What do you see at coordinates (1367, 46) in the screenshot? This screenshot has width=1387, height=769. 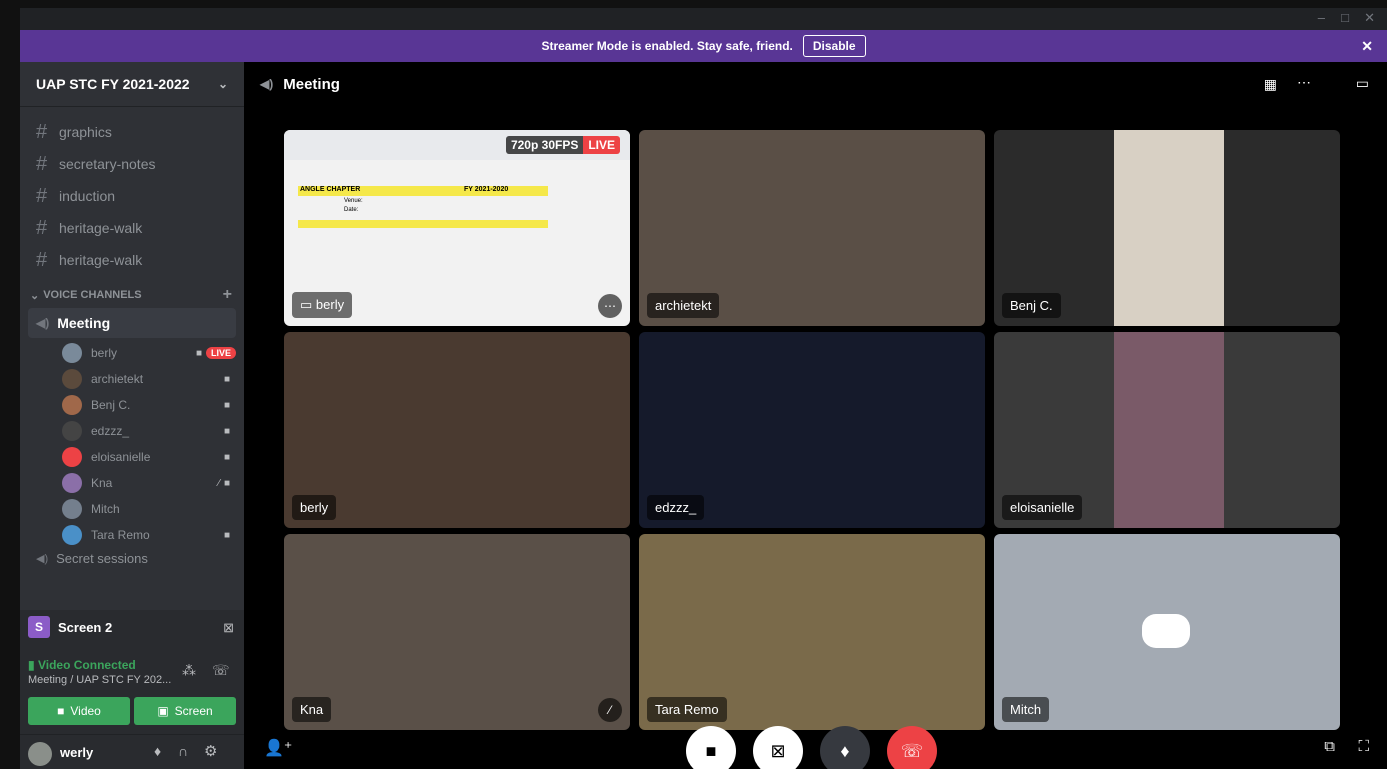 I see `close-banner-icon: ✕` at bounding box center [1367, 46].